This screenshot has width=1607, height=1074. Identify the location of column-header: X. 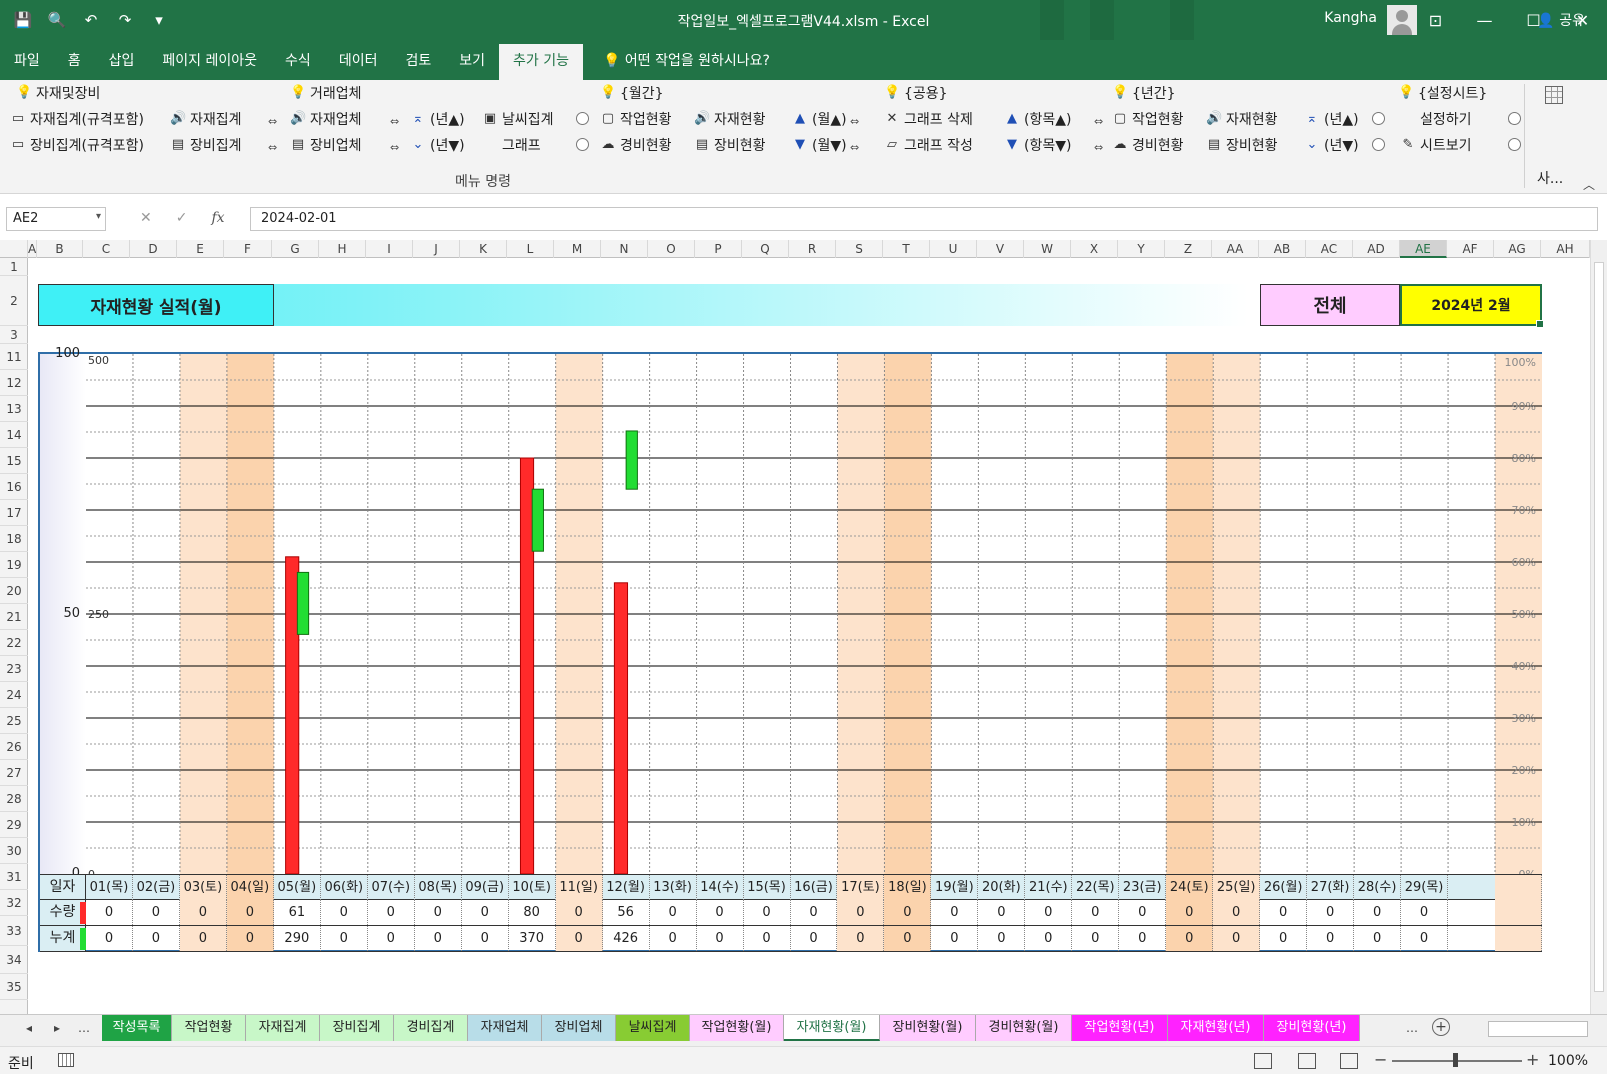
(1094, 249).